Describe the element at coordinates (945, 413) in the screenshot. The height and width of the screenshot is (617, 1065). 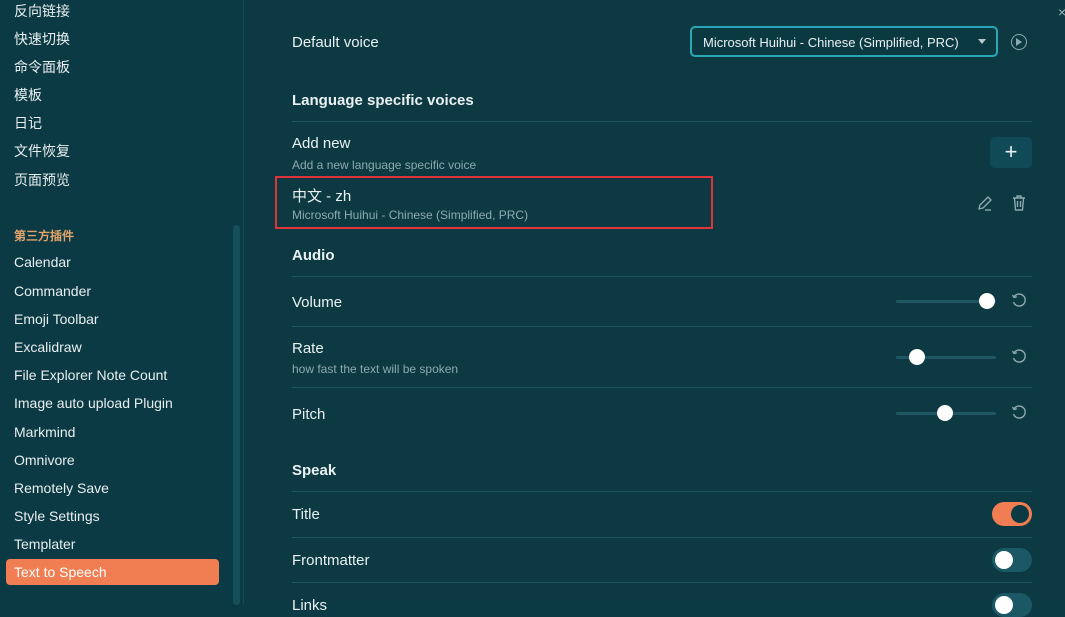
I see `pitch-slider-thumb` at that location.